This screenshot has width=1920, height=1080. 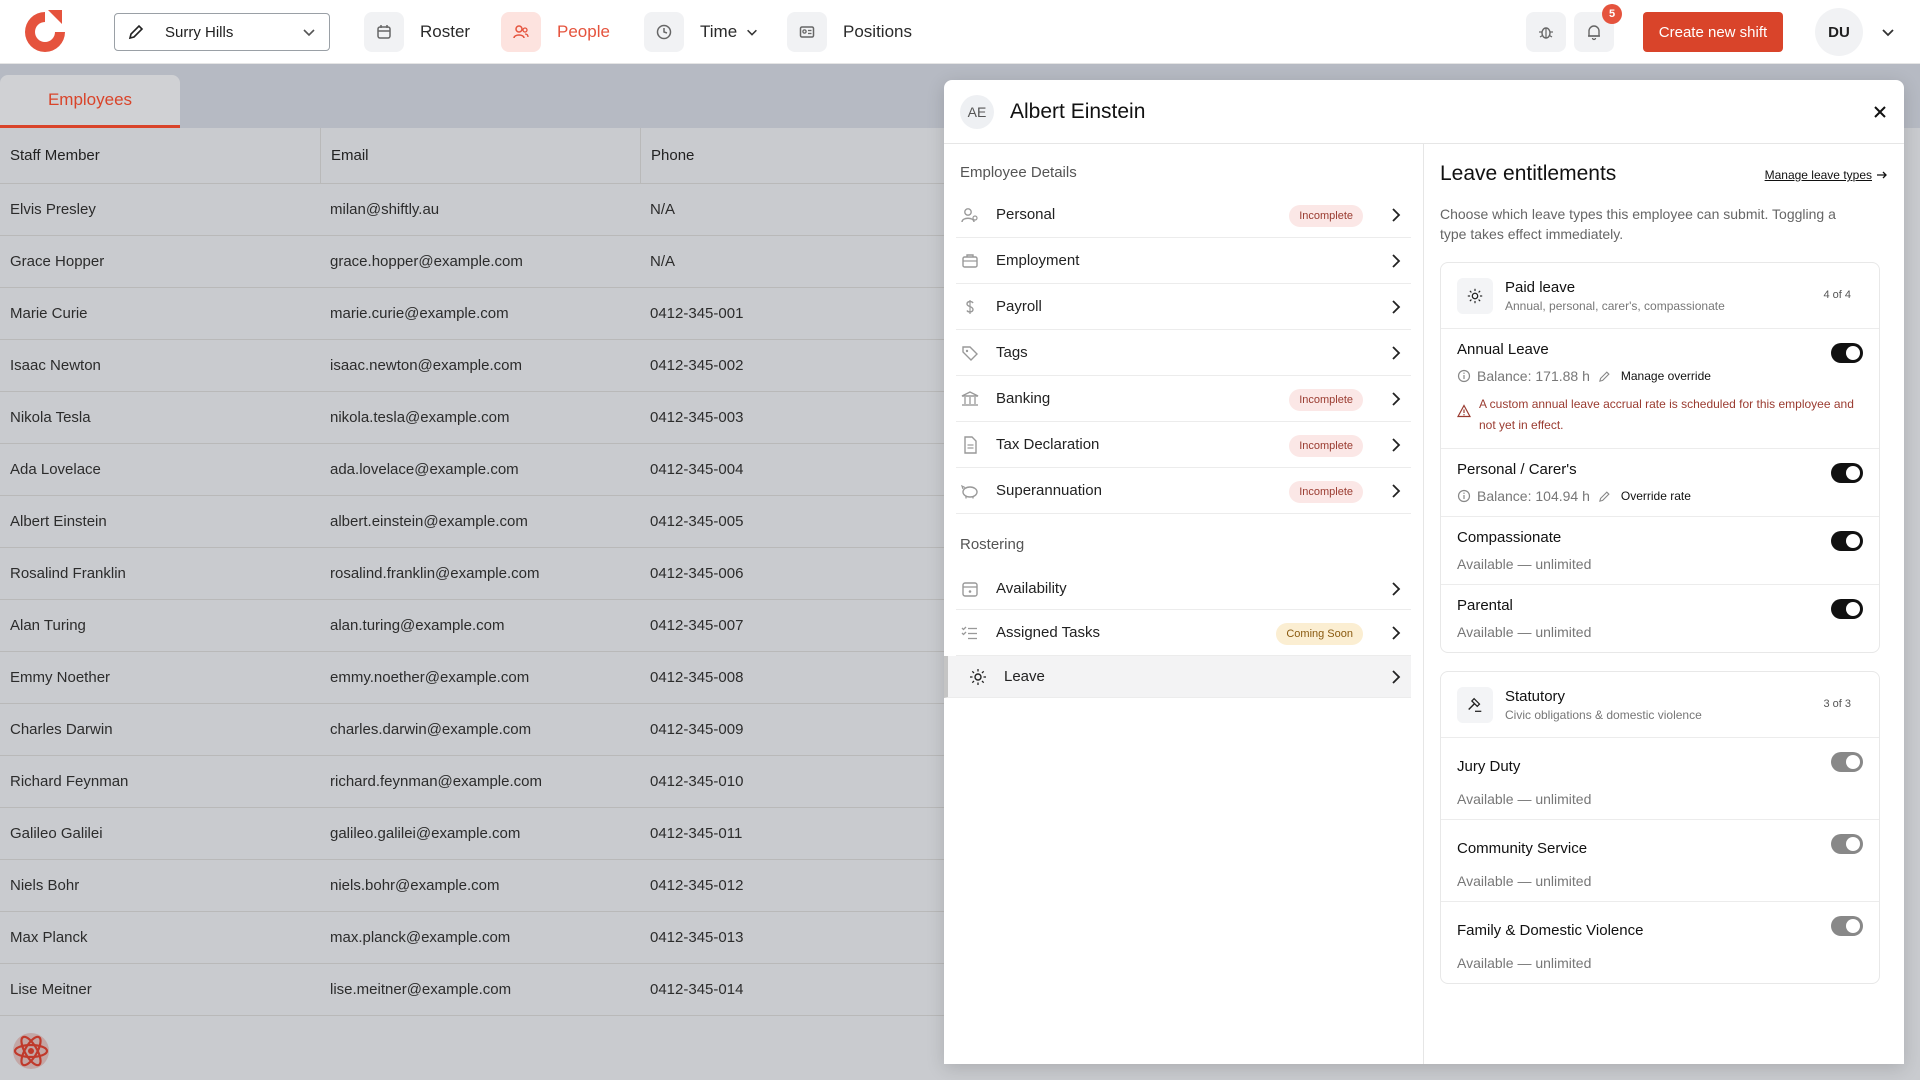 What do you see at coordinates (1550, 930) in the screenshot?
I see `leave-type-name: Family & Domestic Violence` at bounding box center [1550, 930].